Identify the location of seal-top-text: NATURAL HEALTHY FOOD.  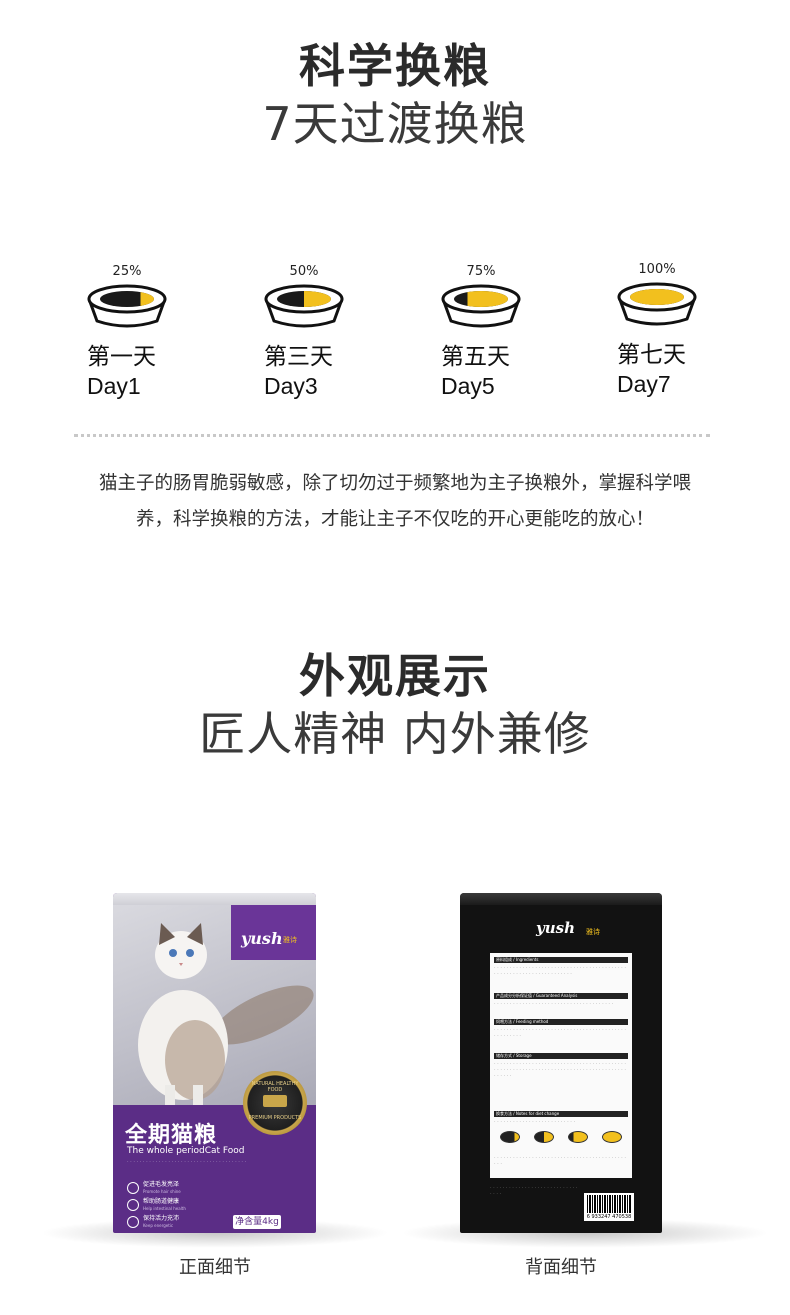
(275, 1087).